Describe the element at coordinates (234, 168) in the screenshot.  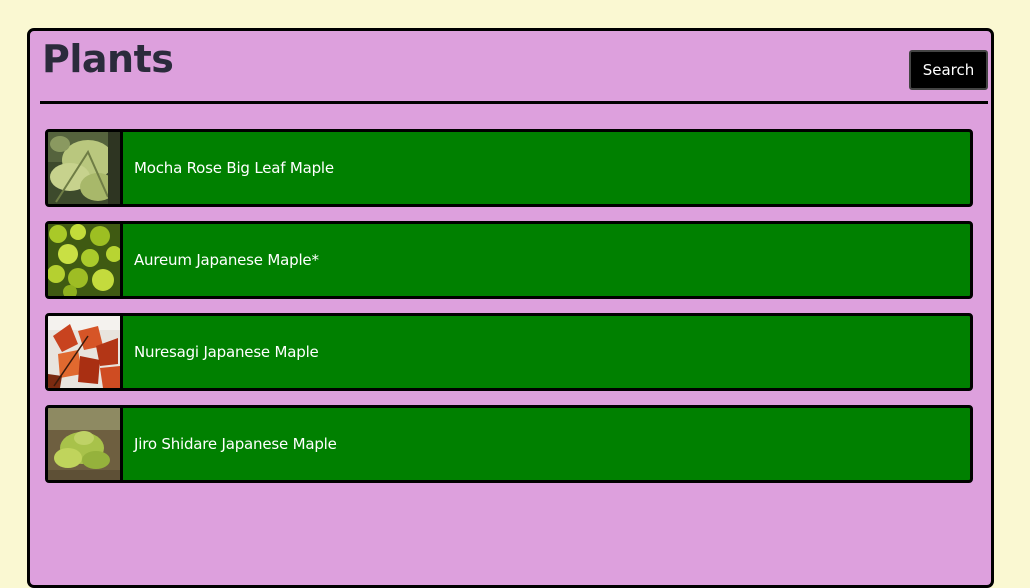
I see `plant-name: Mocha Rose Big Leaf Maple` at that location.